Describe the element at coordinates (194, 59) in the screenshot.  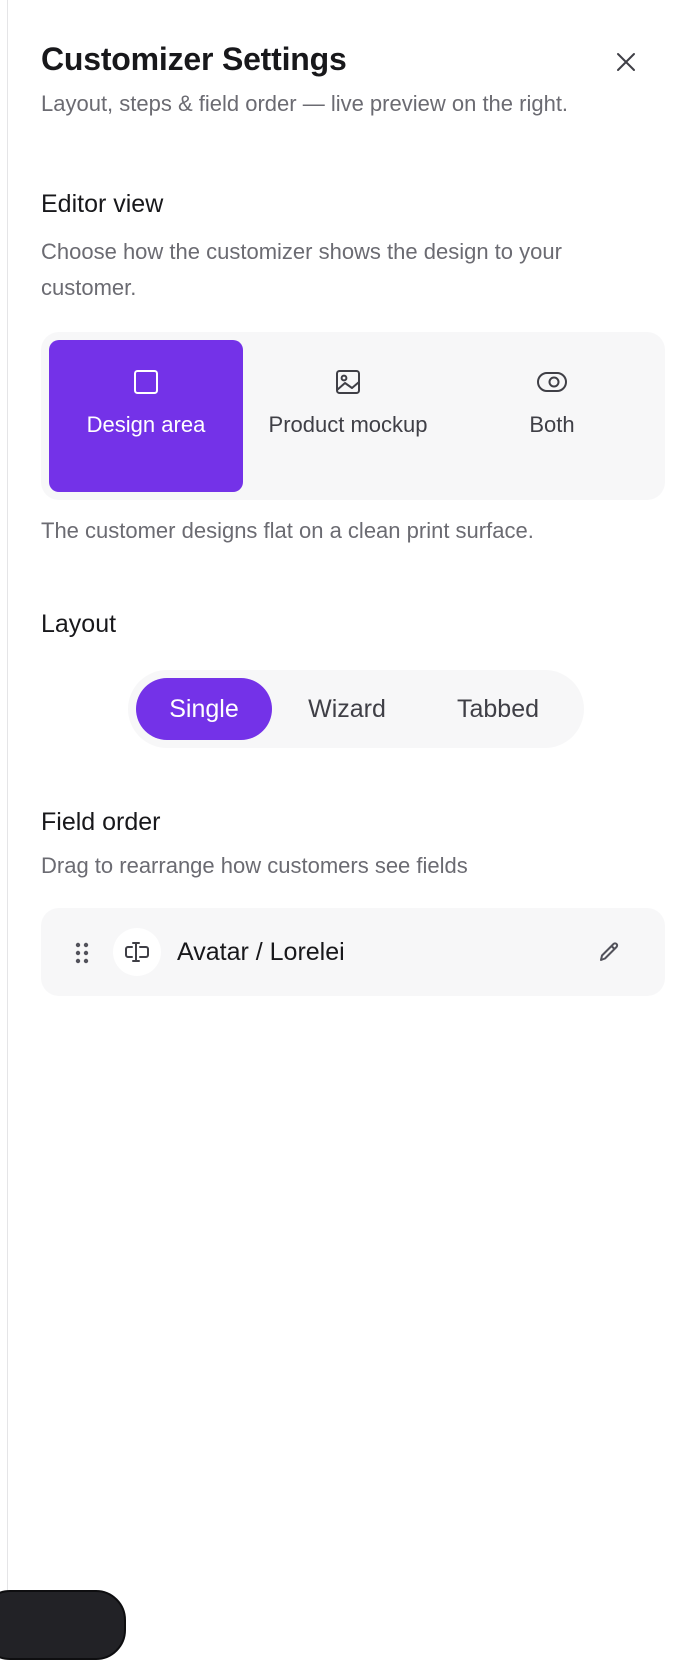
I see `panel-title: Customizer Settings` at that location.